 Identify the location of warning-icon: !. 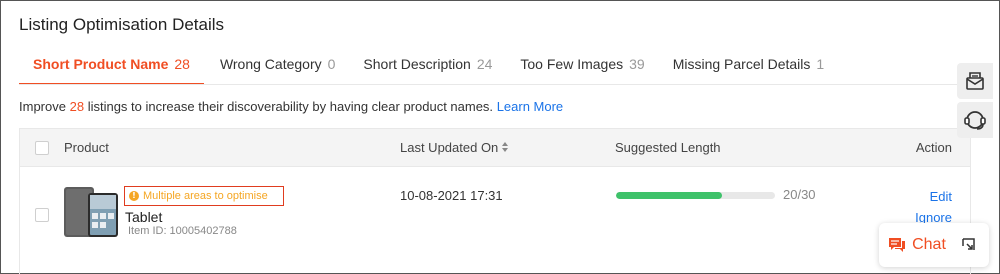
(134, 196).